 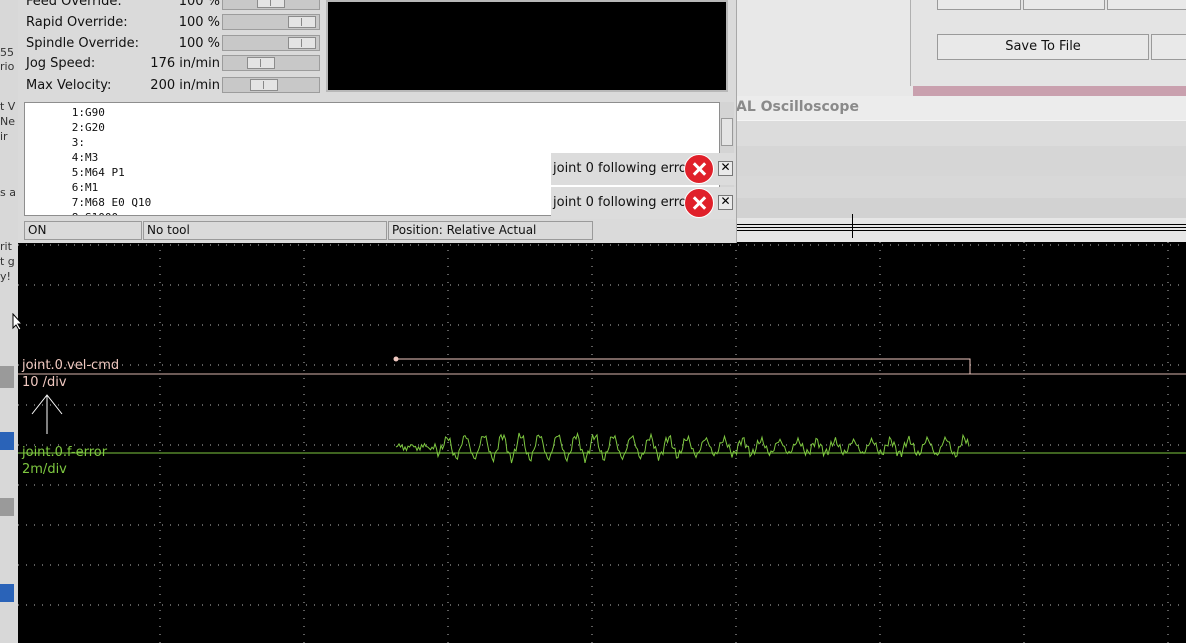 What do you see at coordinates (123, 85) in the screenshot?
I see `max-velocity-row: Max Velocity: 200 in/min` at bounding box center [123, 85].